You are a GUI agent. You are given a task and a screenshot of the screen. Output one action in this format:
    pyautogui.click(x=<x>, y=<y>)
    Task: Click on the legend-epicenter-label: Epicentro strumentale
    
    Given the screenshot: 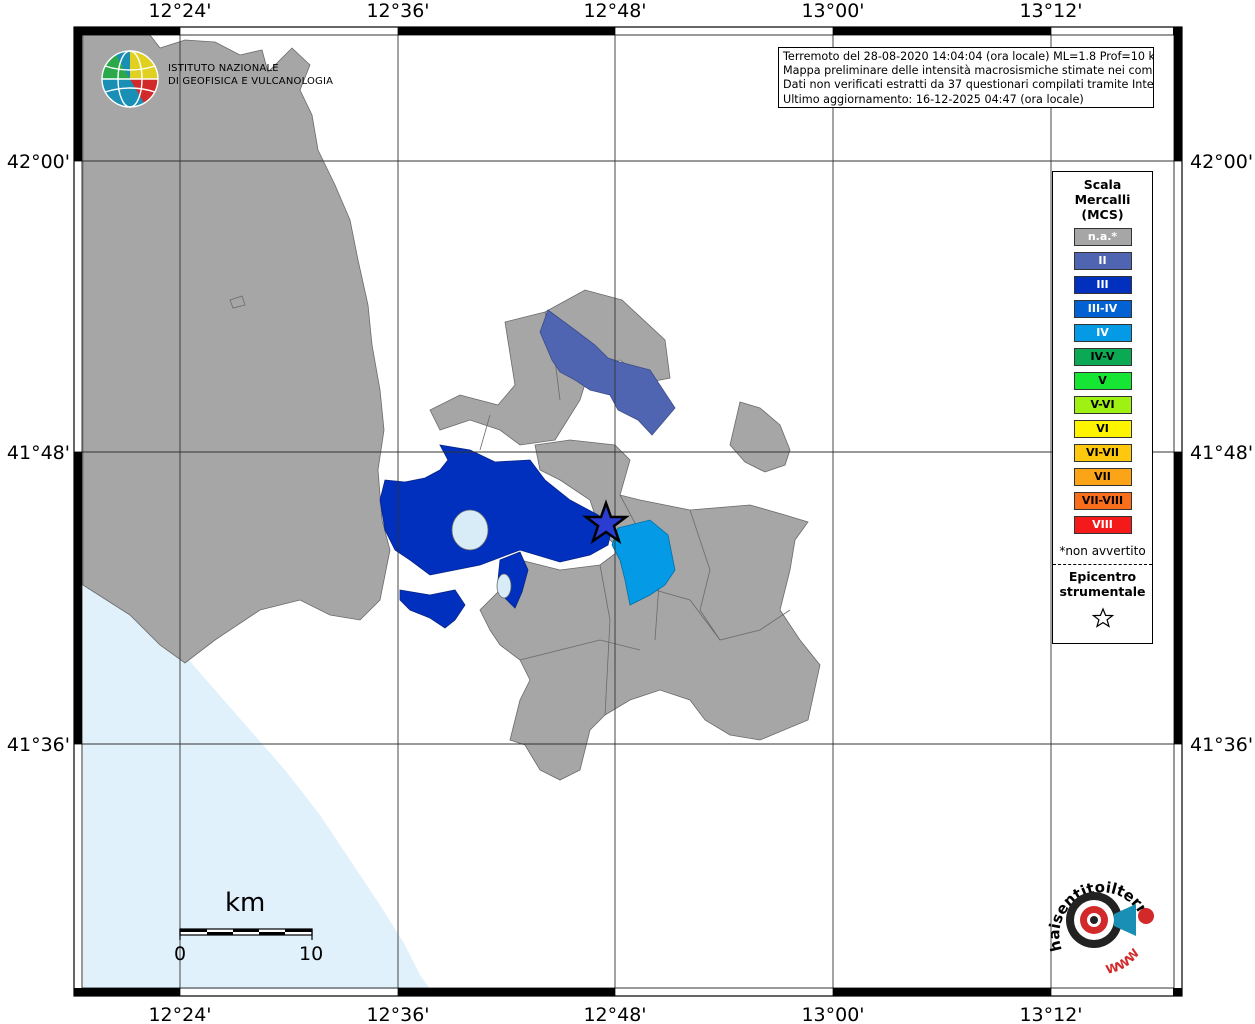 What is the action you would take?
    pyautogui.click(x=1102, y=584)
    